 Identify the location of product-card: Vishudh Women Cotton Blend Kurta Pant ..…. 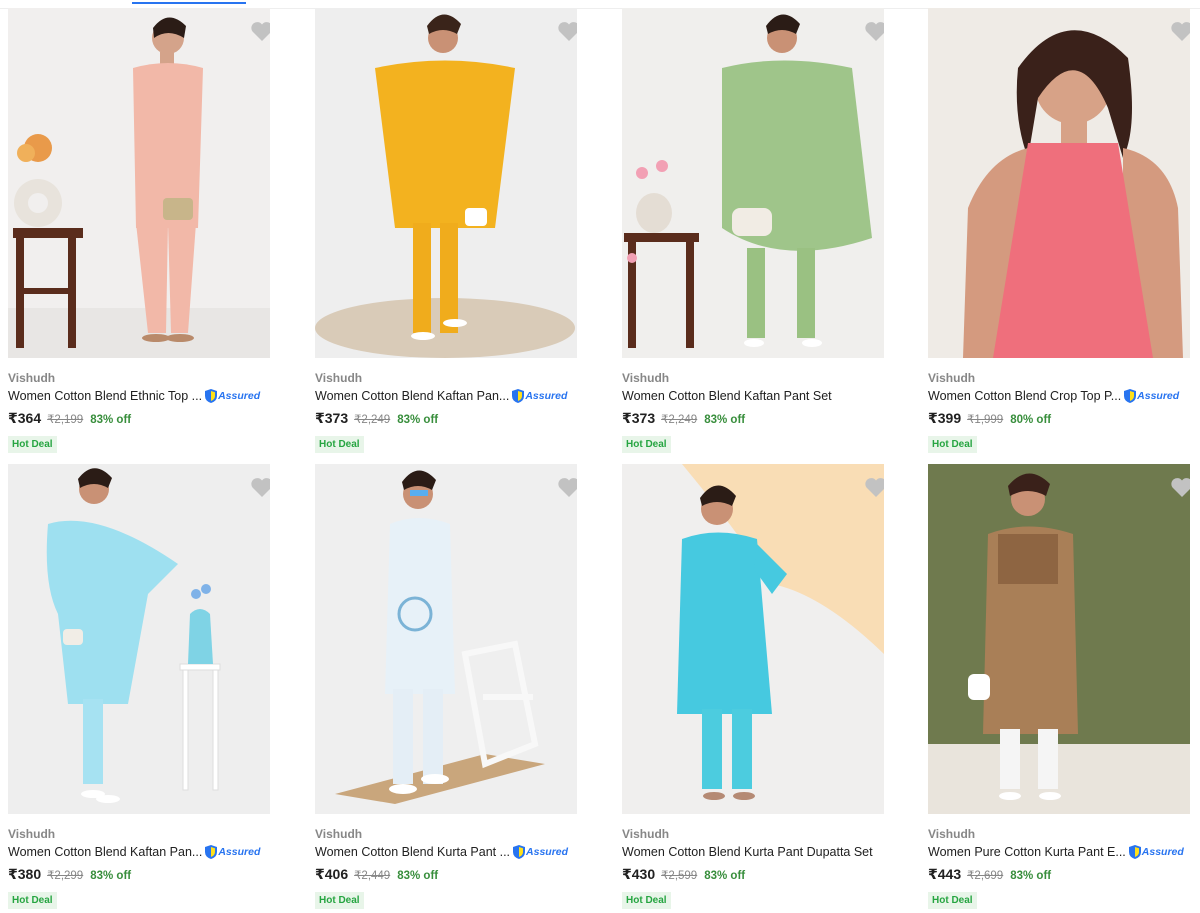
(450, 686).